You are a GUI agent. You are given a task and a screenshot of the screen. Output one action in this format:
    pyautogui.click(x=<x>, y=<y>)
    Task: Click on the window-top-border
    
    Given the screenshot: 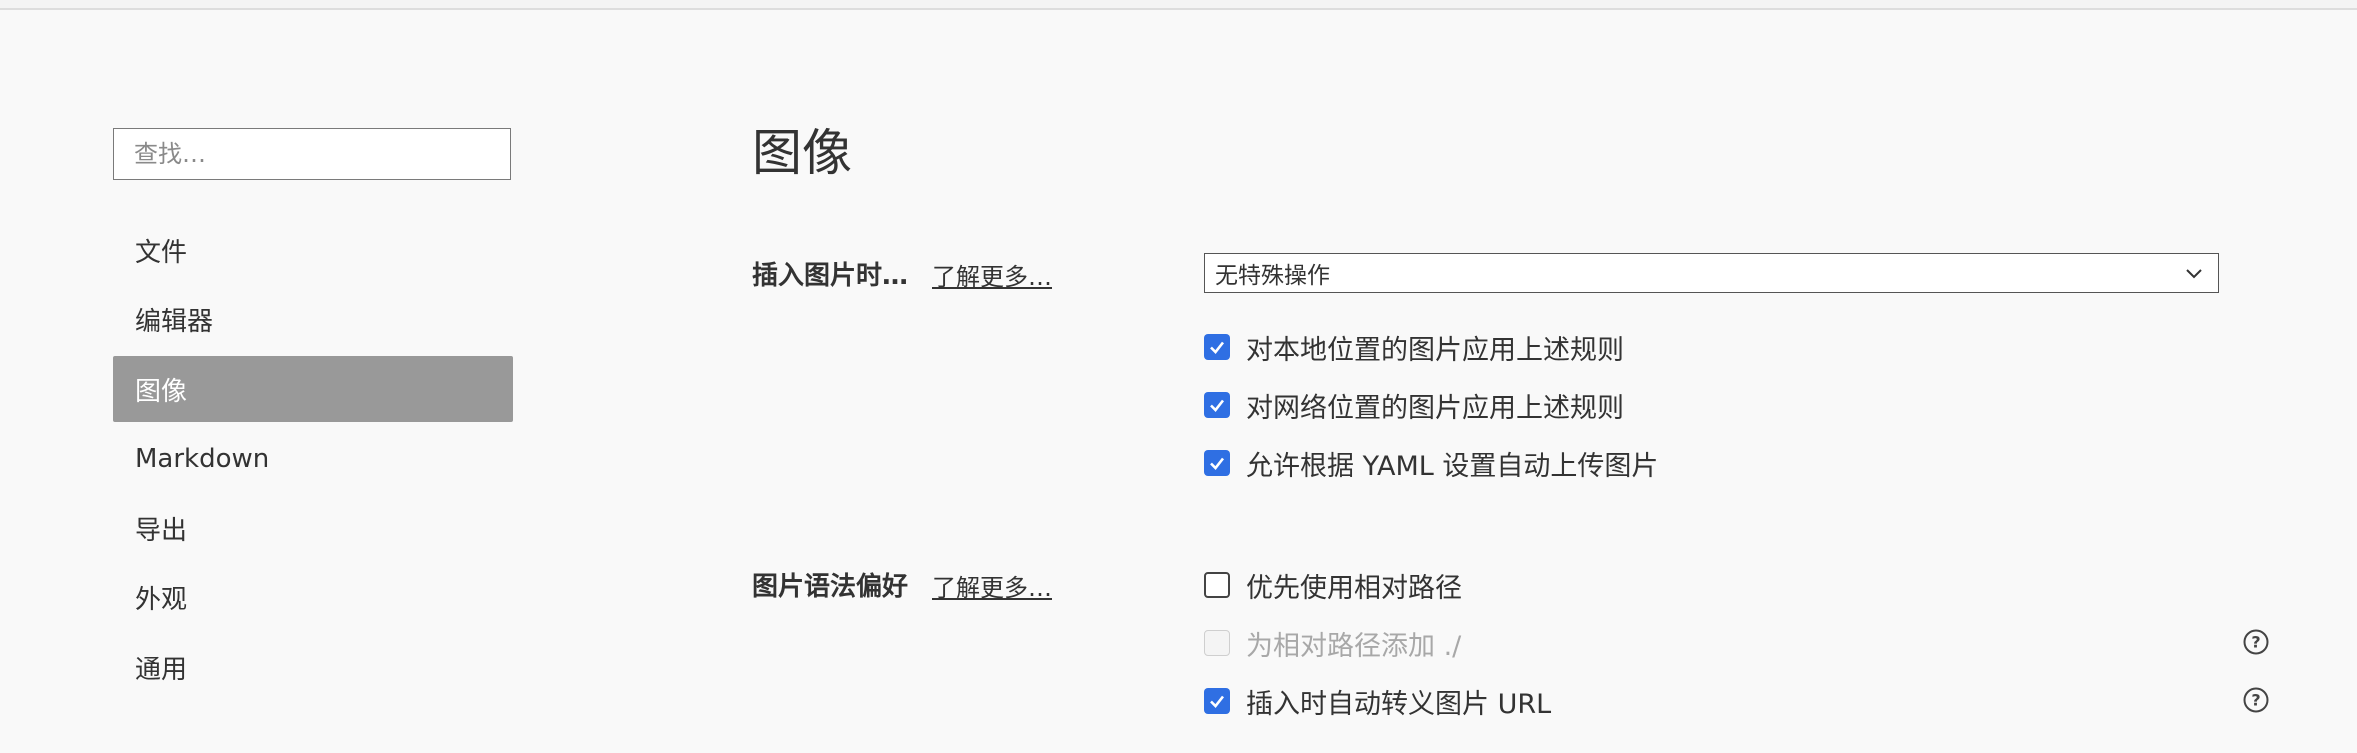 What is the action you would take?
    pyautogui.click(x=1178, y=5)
    